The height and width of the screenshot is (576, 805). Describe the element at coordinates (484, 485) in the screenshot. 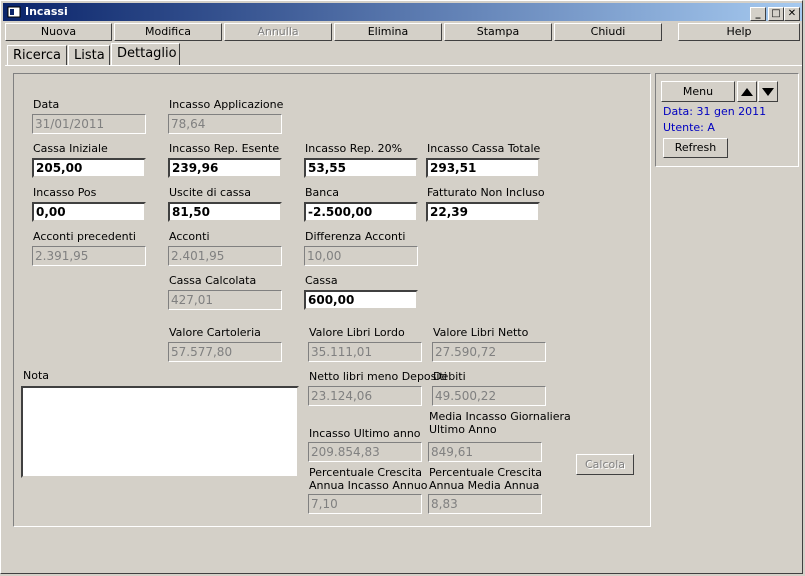

I see `perc-crescita-media-label-2: Annua Media Annua` at that location.